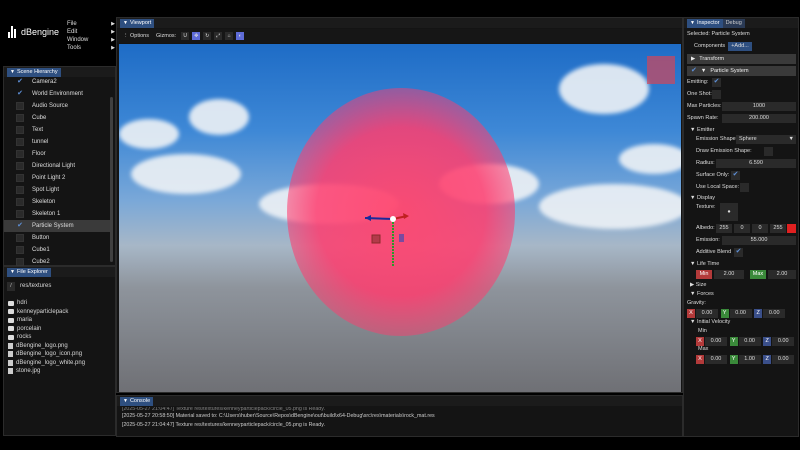 The width and height of the screenshot is (800, 450). What do you see at coordinates (207, 36) in the screenshot?
I see `gizmo-button: ↻` at bounding box center [207, 36].